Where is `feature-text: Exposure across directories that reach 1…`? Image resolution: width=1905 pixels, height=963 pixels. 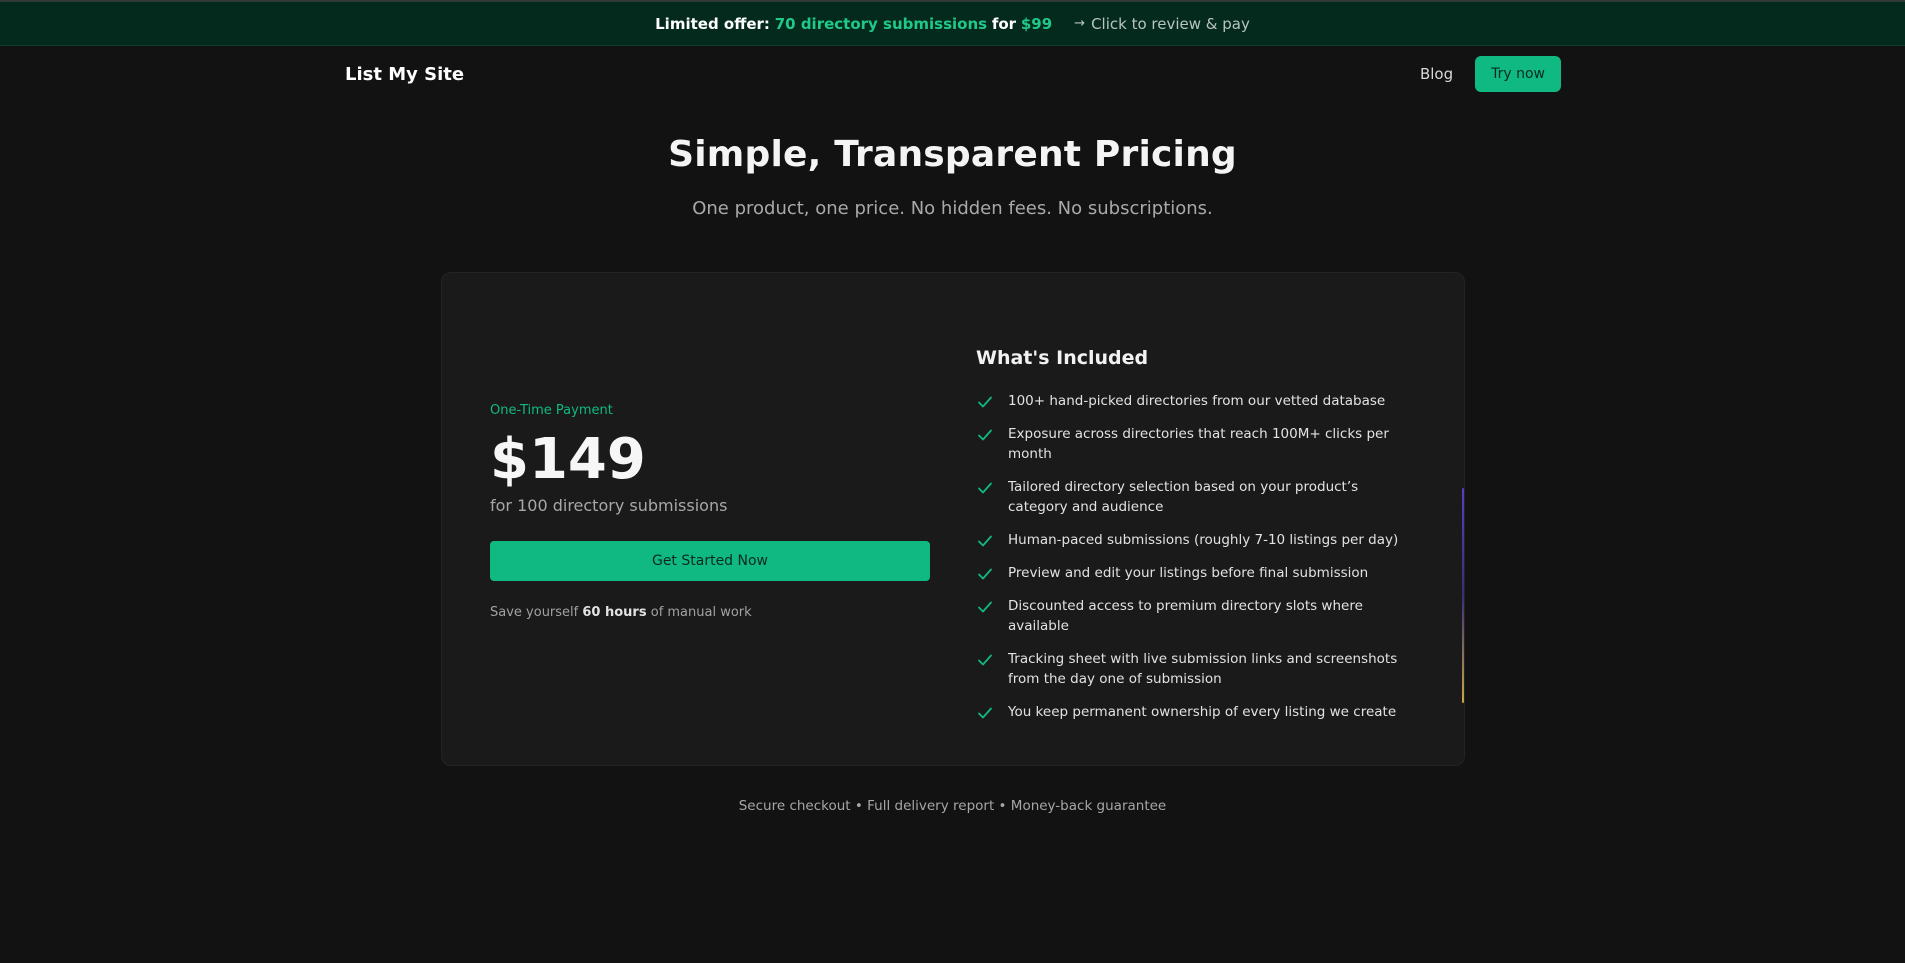 feature-text: Exposure across directories that reach 1… is located at coordinates (1198, 444).